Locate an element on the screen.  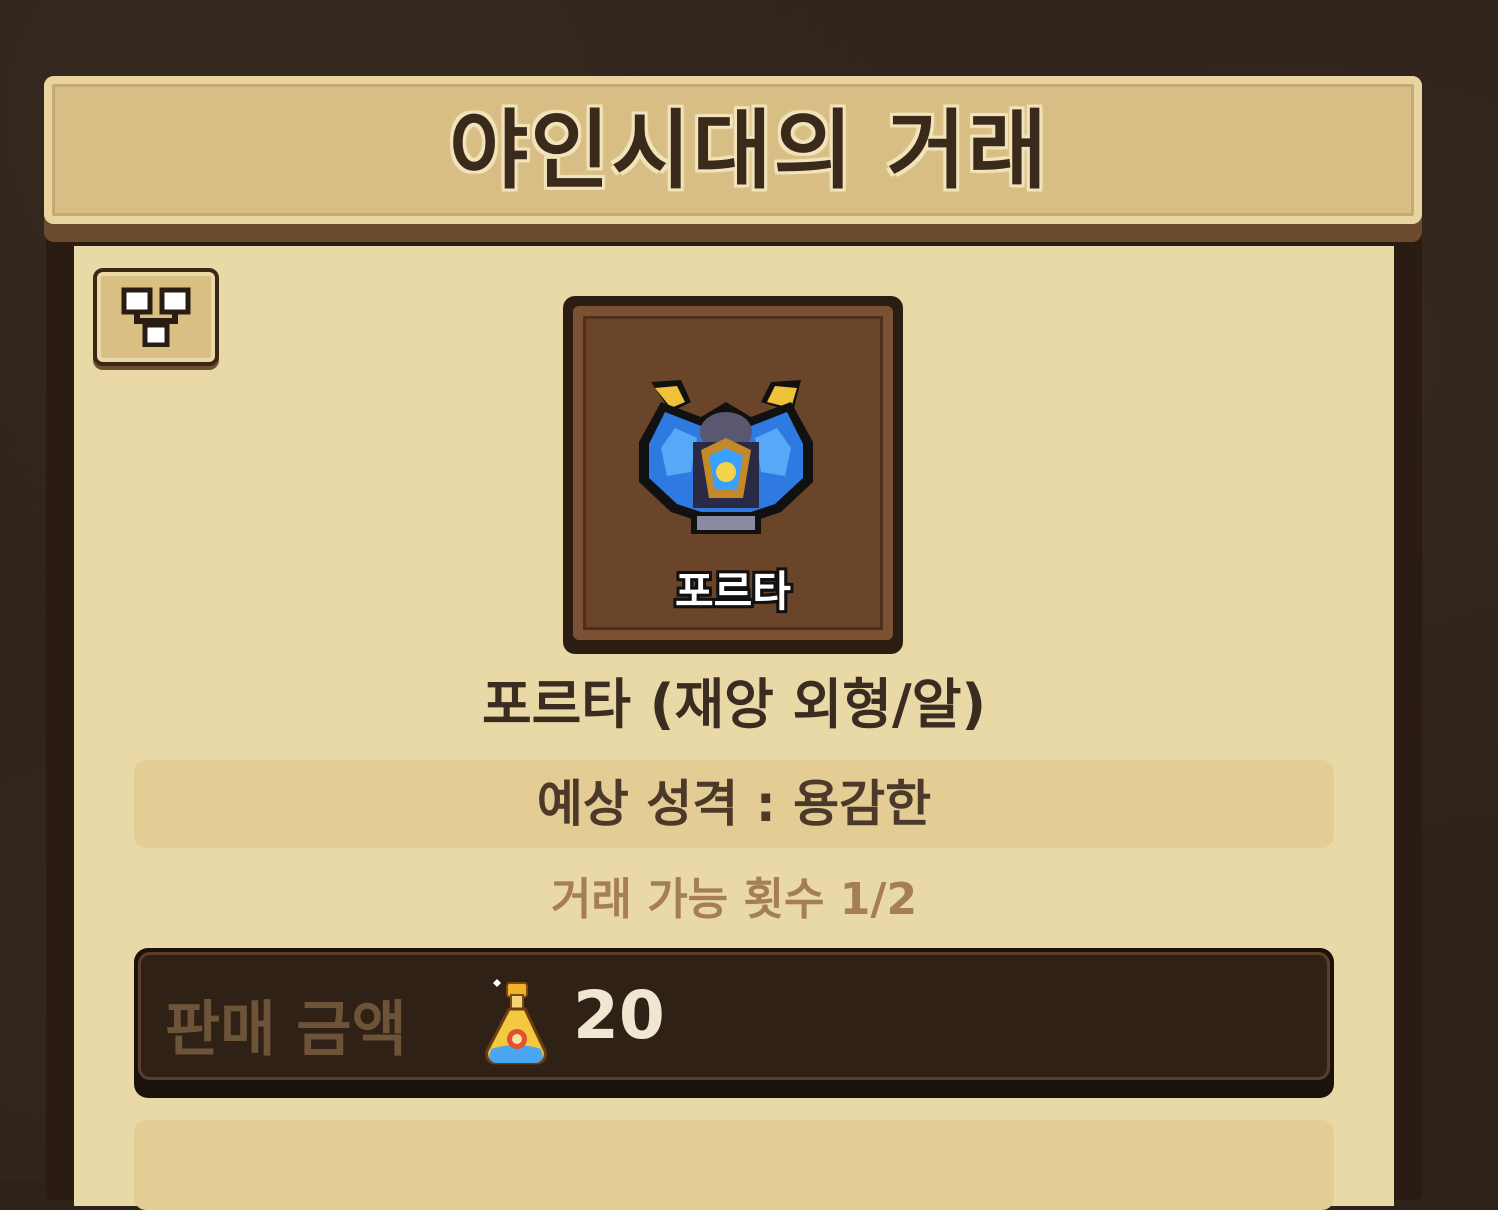
expected-temperament: 예상 성격 : 용감한 is located at coordinates (734, 804).